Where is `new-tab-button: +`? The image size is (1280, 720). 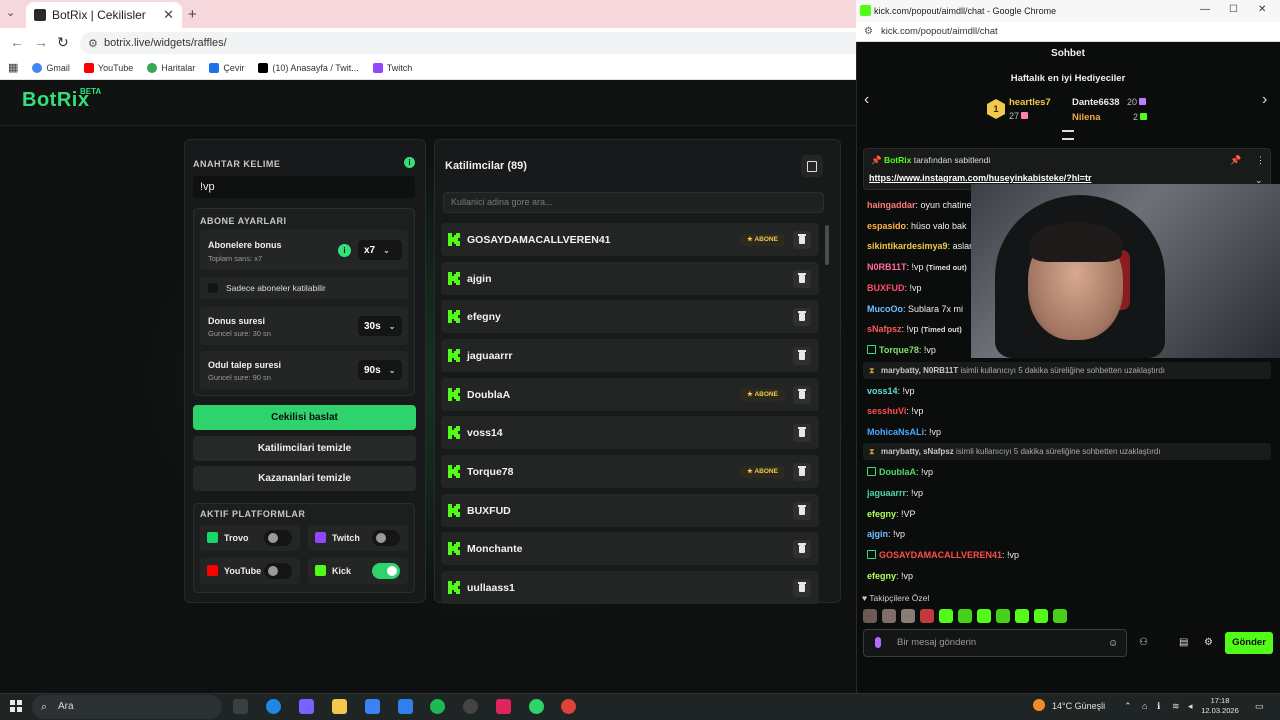
new-tab-button: + is located at coordinates (192, 14).